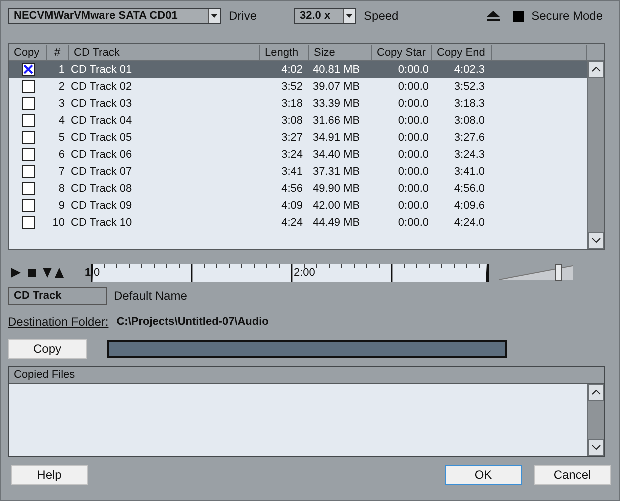 Image resolution: width=620 pixels, height=501 pixels. What do you see at coordinates (88, 273) in the screenshot?
I see `marker-label: 1` at bounding box center [88, 273].